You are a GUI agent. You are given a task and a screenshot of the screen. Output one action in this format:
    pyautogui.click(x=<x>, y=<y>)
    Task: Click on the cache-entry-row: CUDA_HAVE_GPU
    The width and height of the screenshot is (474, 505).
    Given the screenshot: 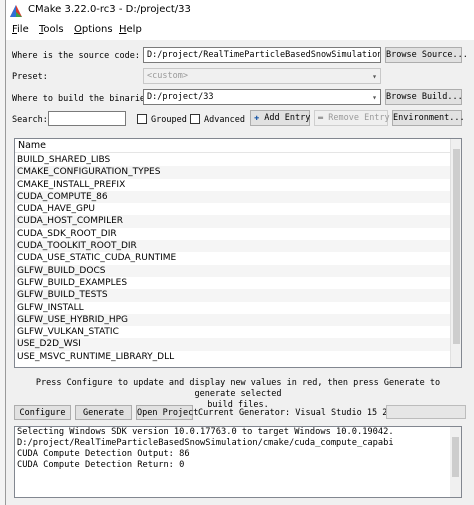 What is the action you would take?
    pyautogui.click(x=233, y=209)
    